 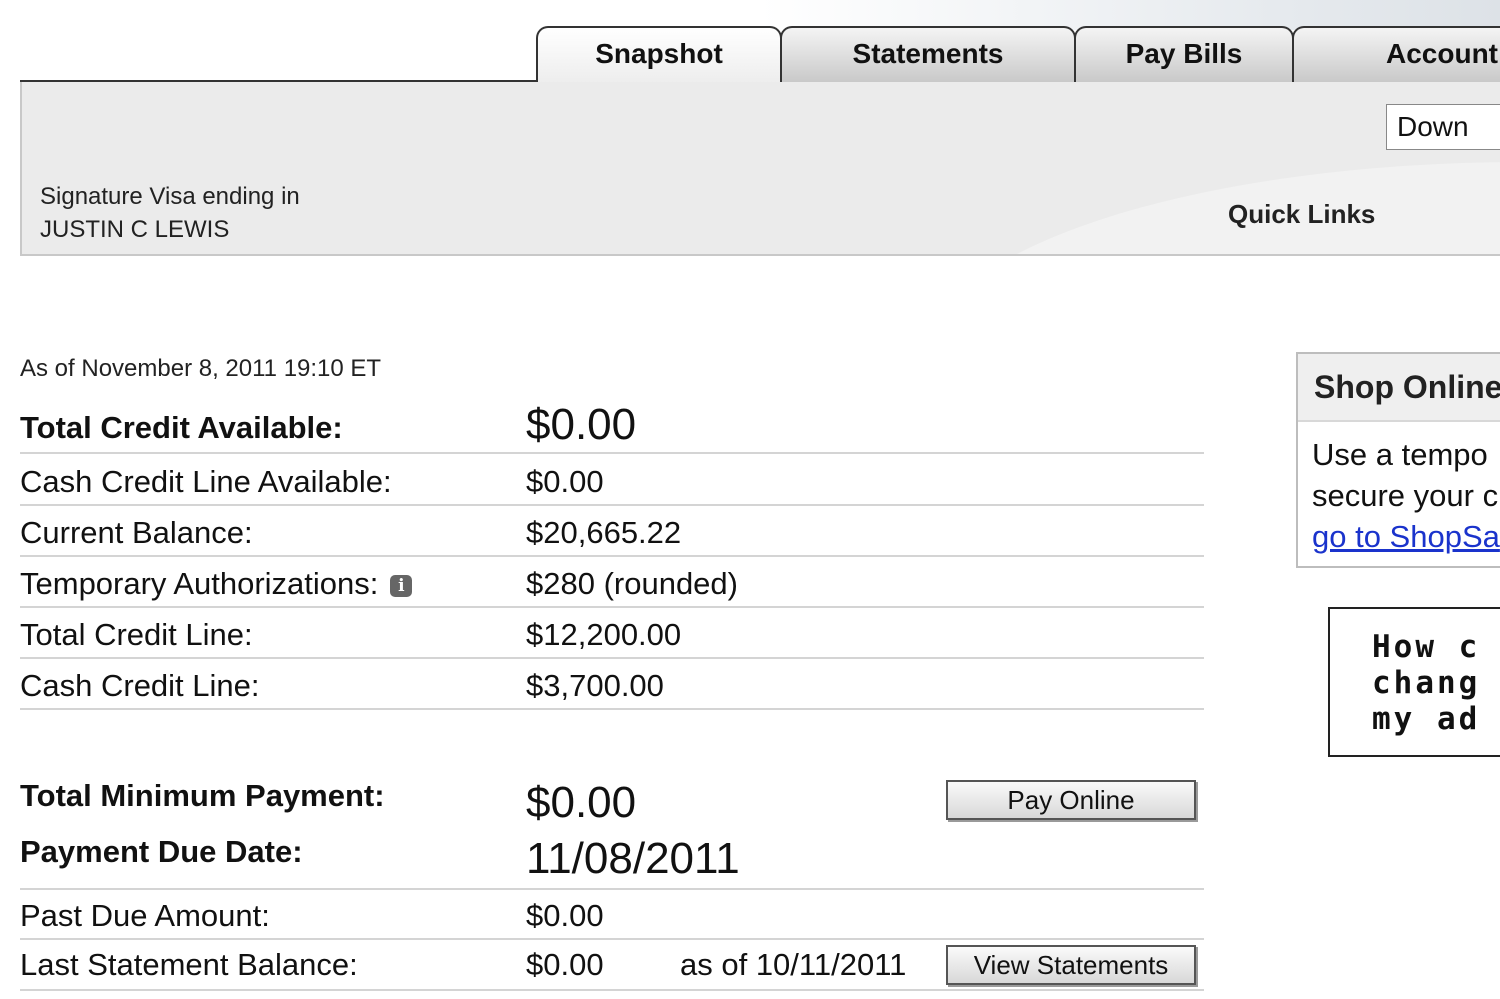 What do you see at coordinates (595, 685) in the screenshot?
I see `row-value: $3,700.00` at bounding box center [595, 685].